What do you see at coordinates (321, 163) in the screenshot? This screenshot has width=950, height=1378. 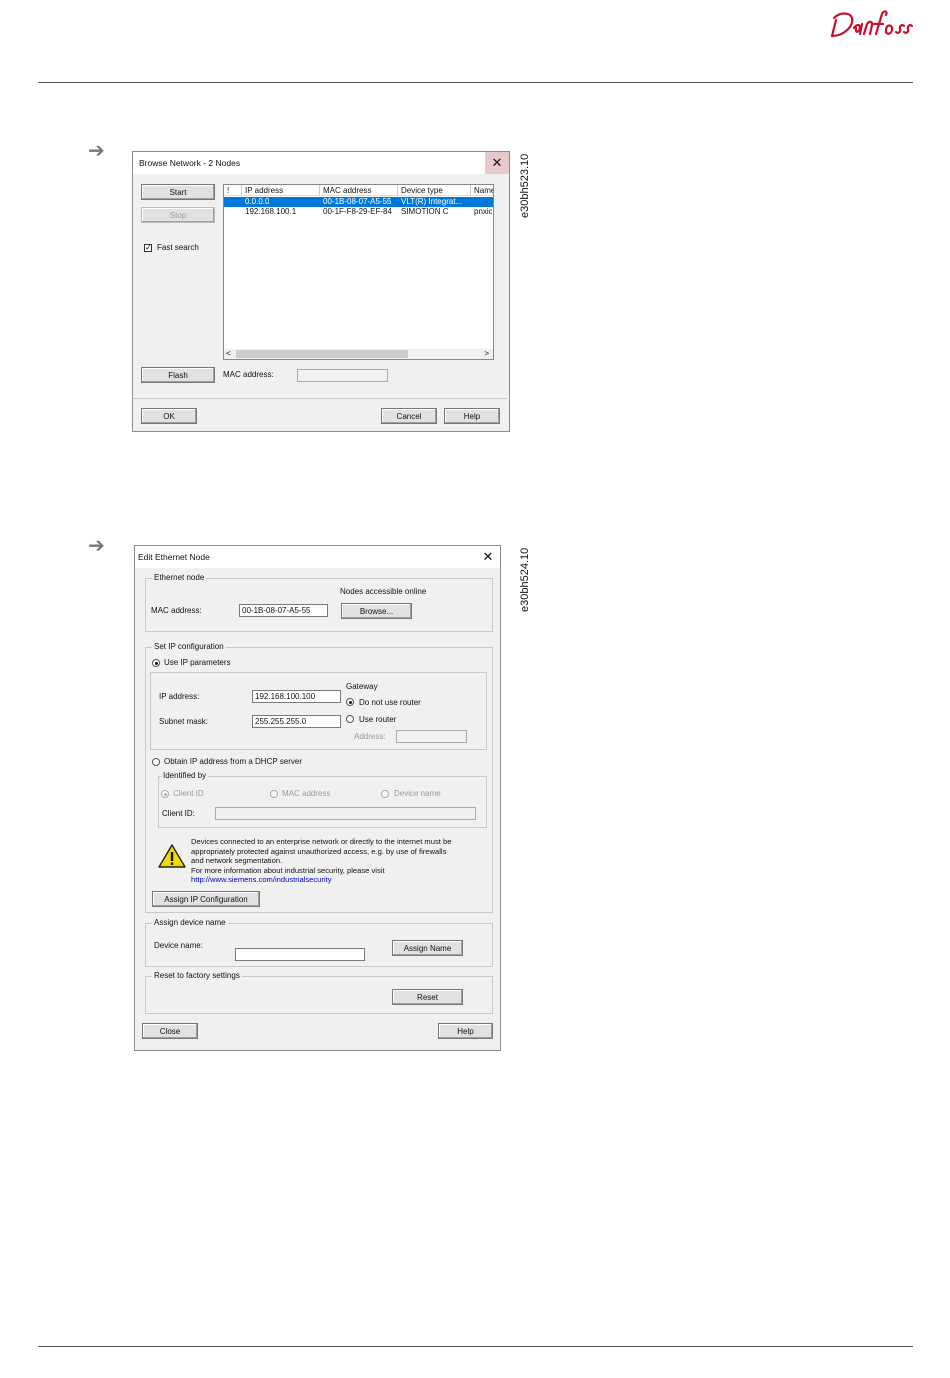 I see `title-bar: Browse Network - 2 Nodes ✕` at bounding box center [321, 163].